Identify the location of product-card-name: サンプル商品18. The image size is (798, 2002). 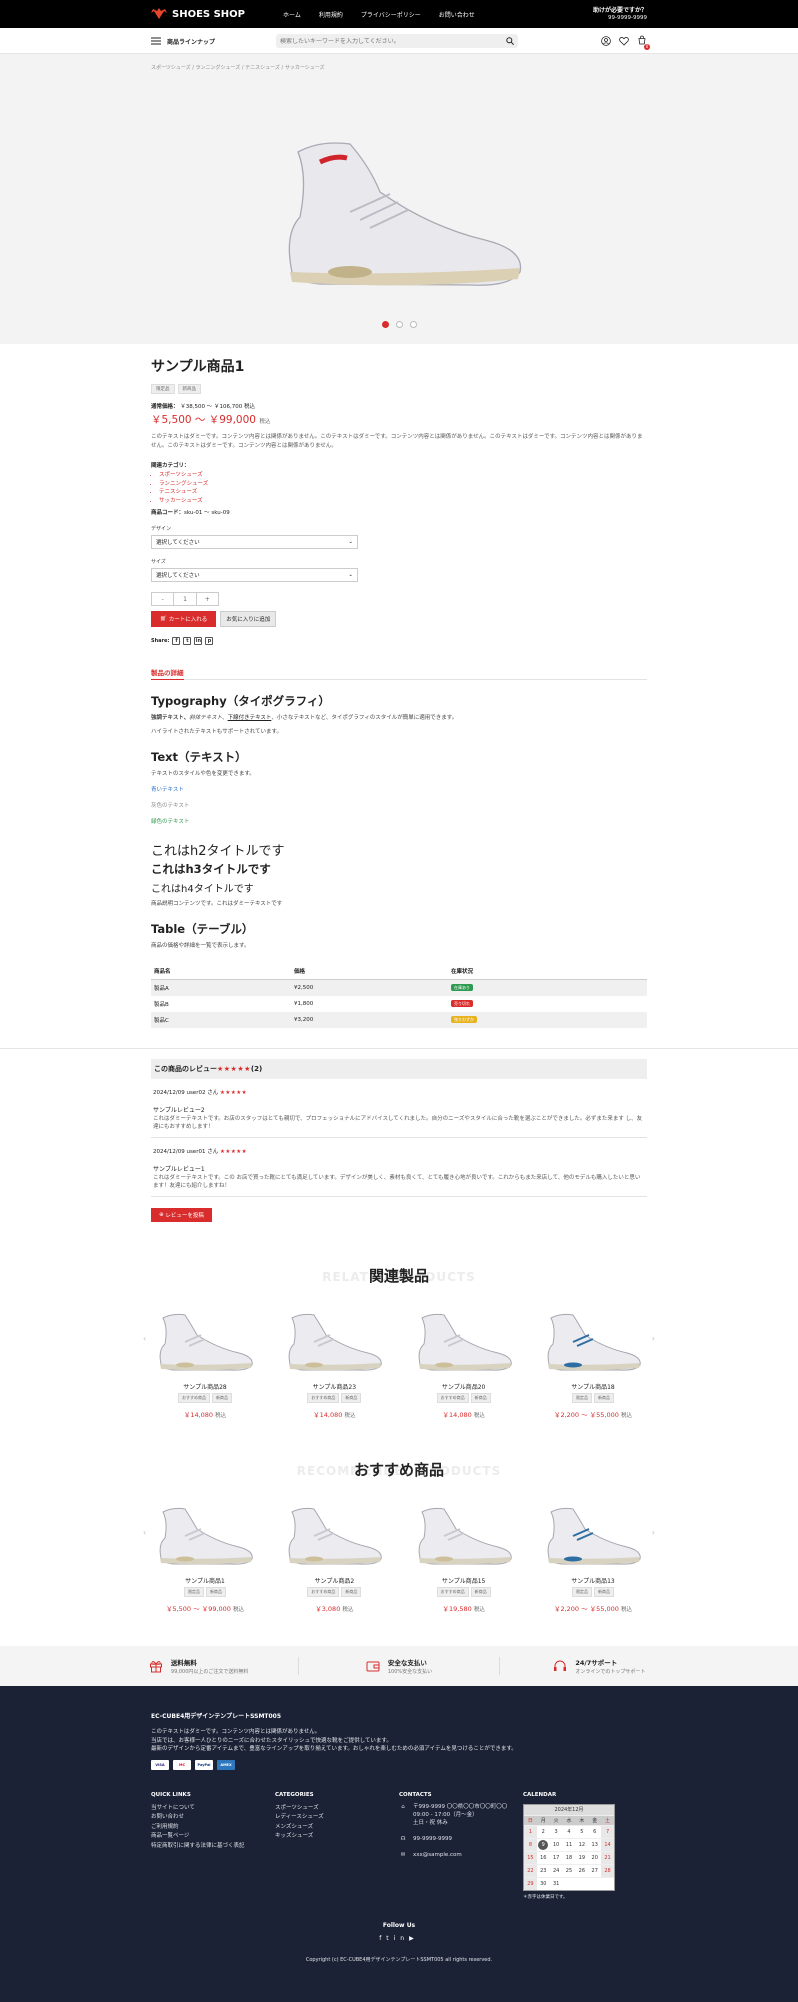
(593, 1386).